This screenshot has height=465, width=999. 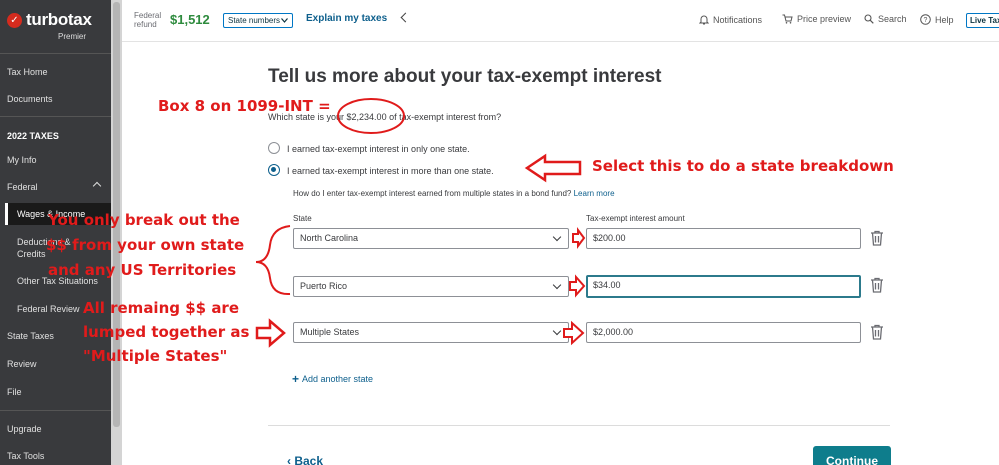 I want to click on amount-input: $200.00, so click(x=723, y=238).